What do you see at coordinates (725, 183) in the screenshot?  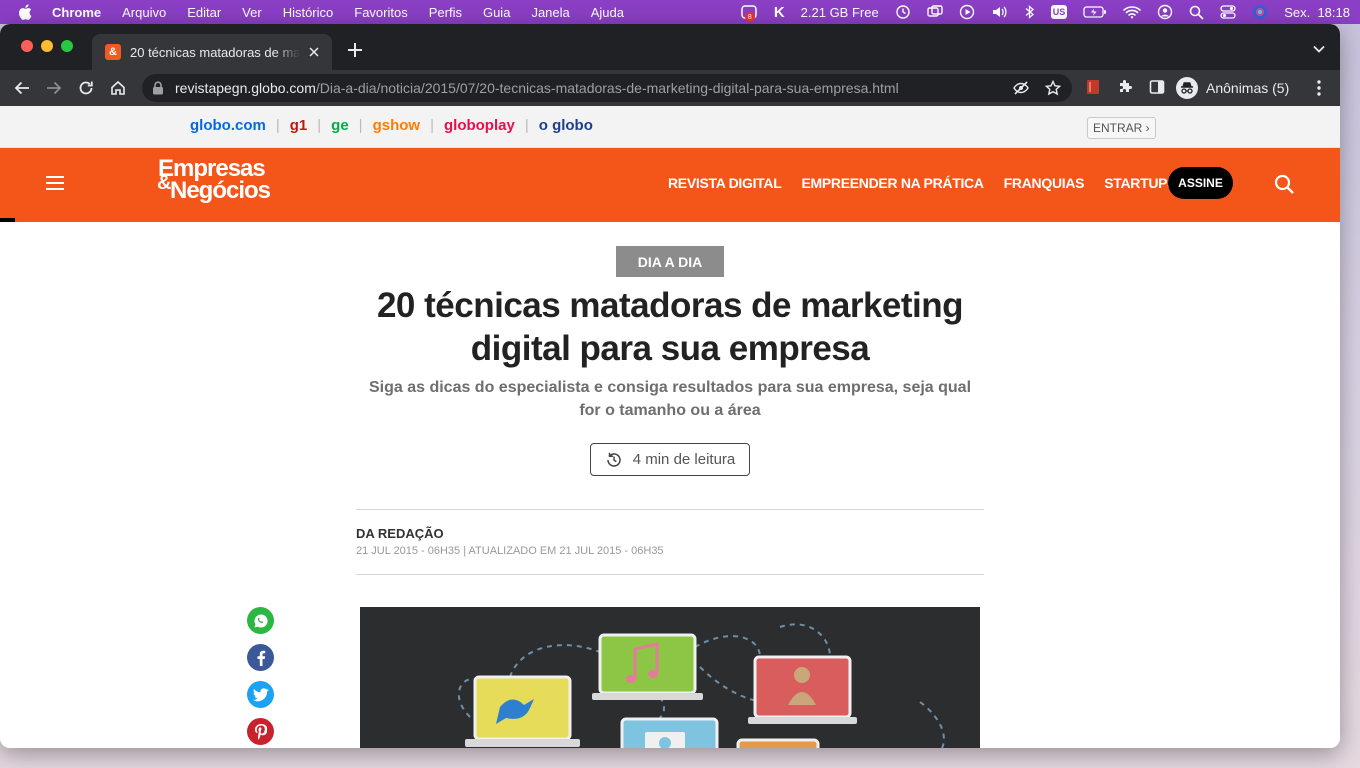 I see `nav-revista-digital: REVISTA DIGITAL` at bounding box center [725, 183].